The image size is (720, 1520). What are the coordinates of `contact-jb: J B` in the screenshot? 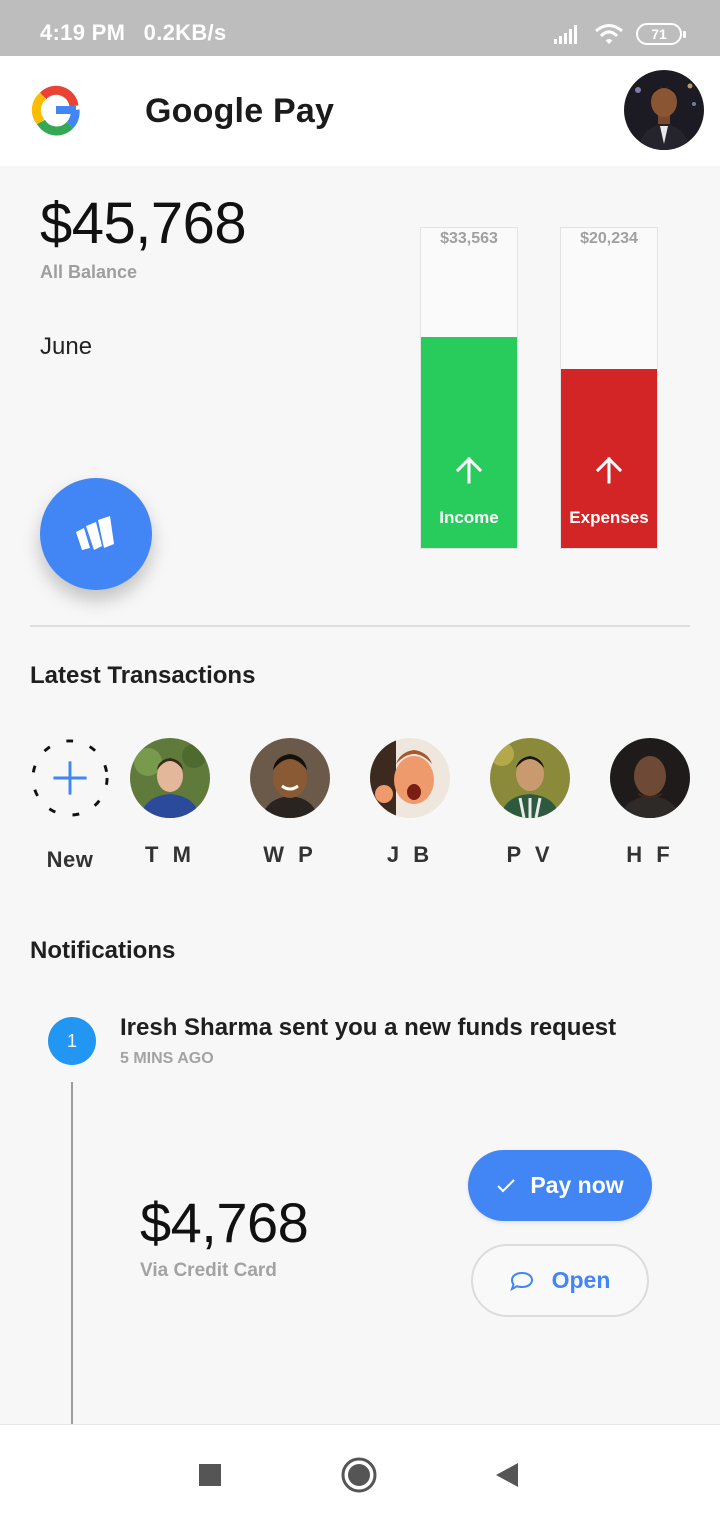 It's located at (410, 803).